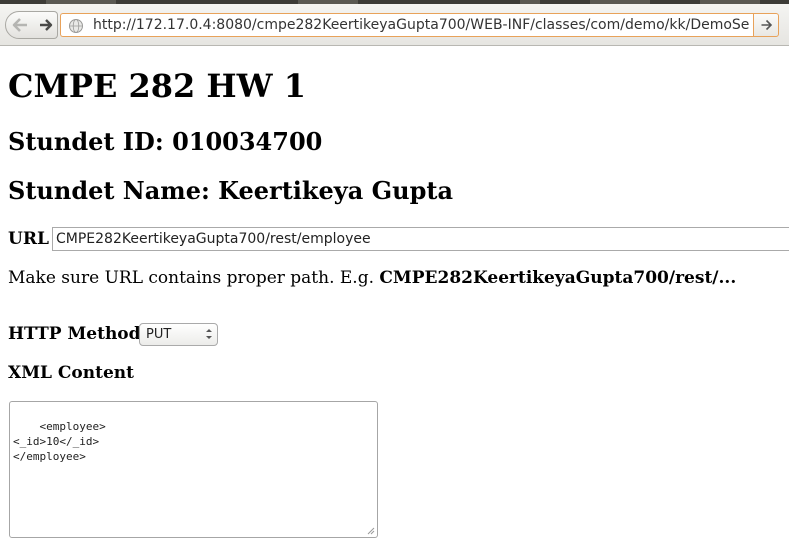 The height and width of the screenshot is (551, 789). I want to click on url-hint-text: Make sure URL contains proper path. E.g., so click(194, 278).